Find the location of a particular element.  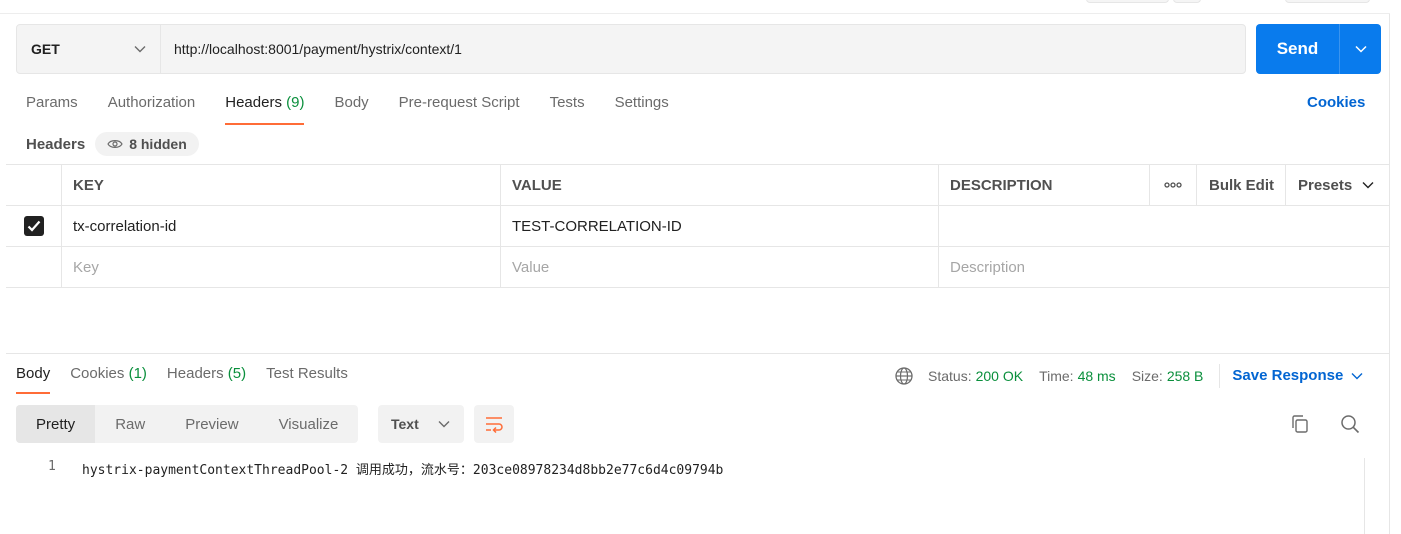

tab-body: Body is located at coordinates (351, 108).